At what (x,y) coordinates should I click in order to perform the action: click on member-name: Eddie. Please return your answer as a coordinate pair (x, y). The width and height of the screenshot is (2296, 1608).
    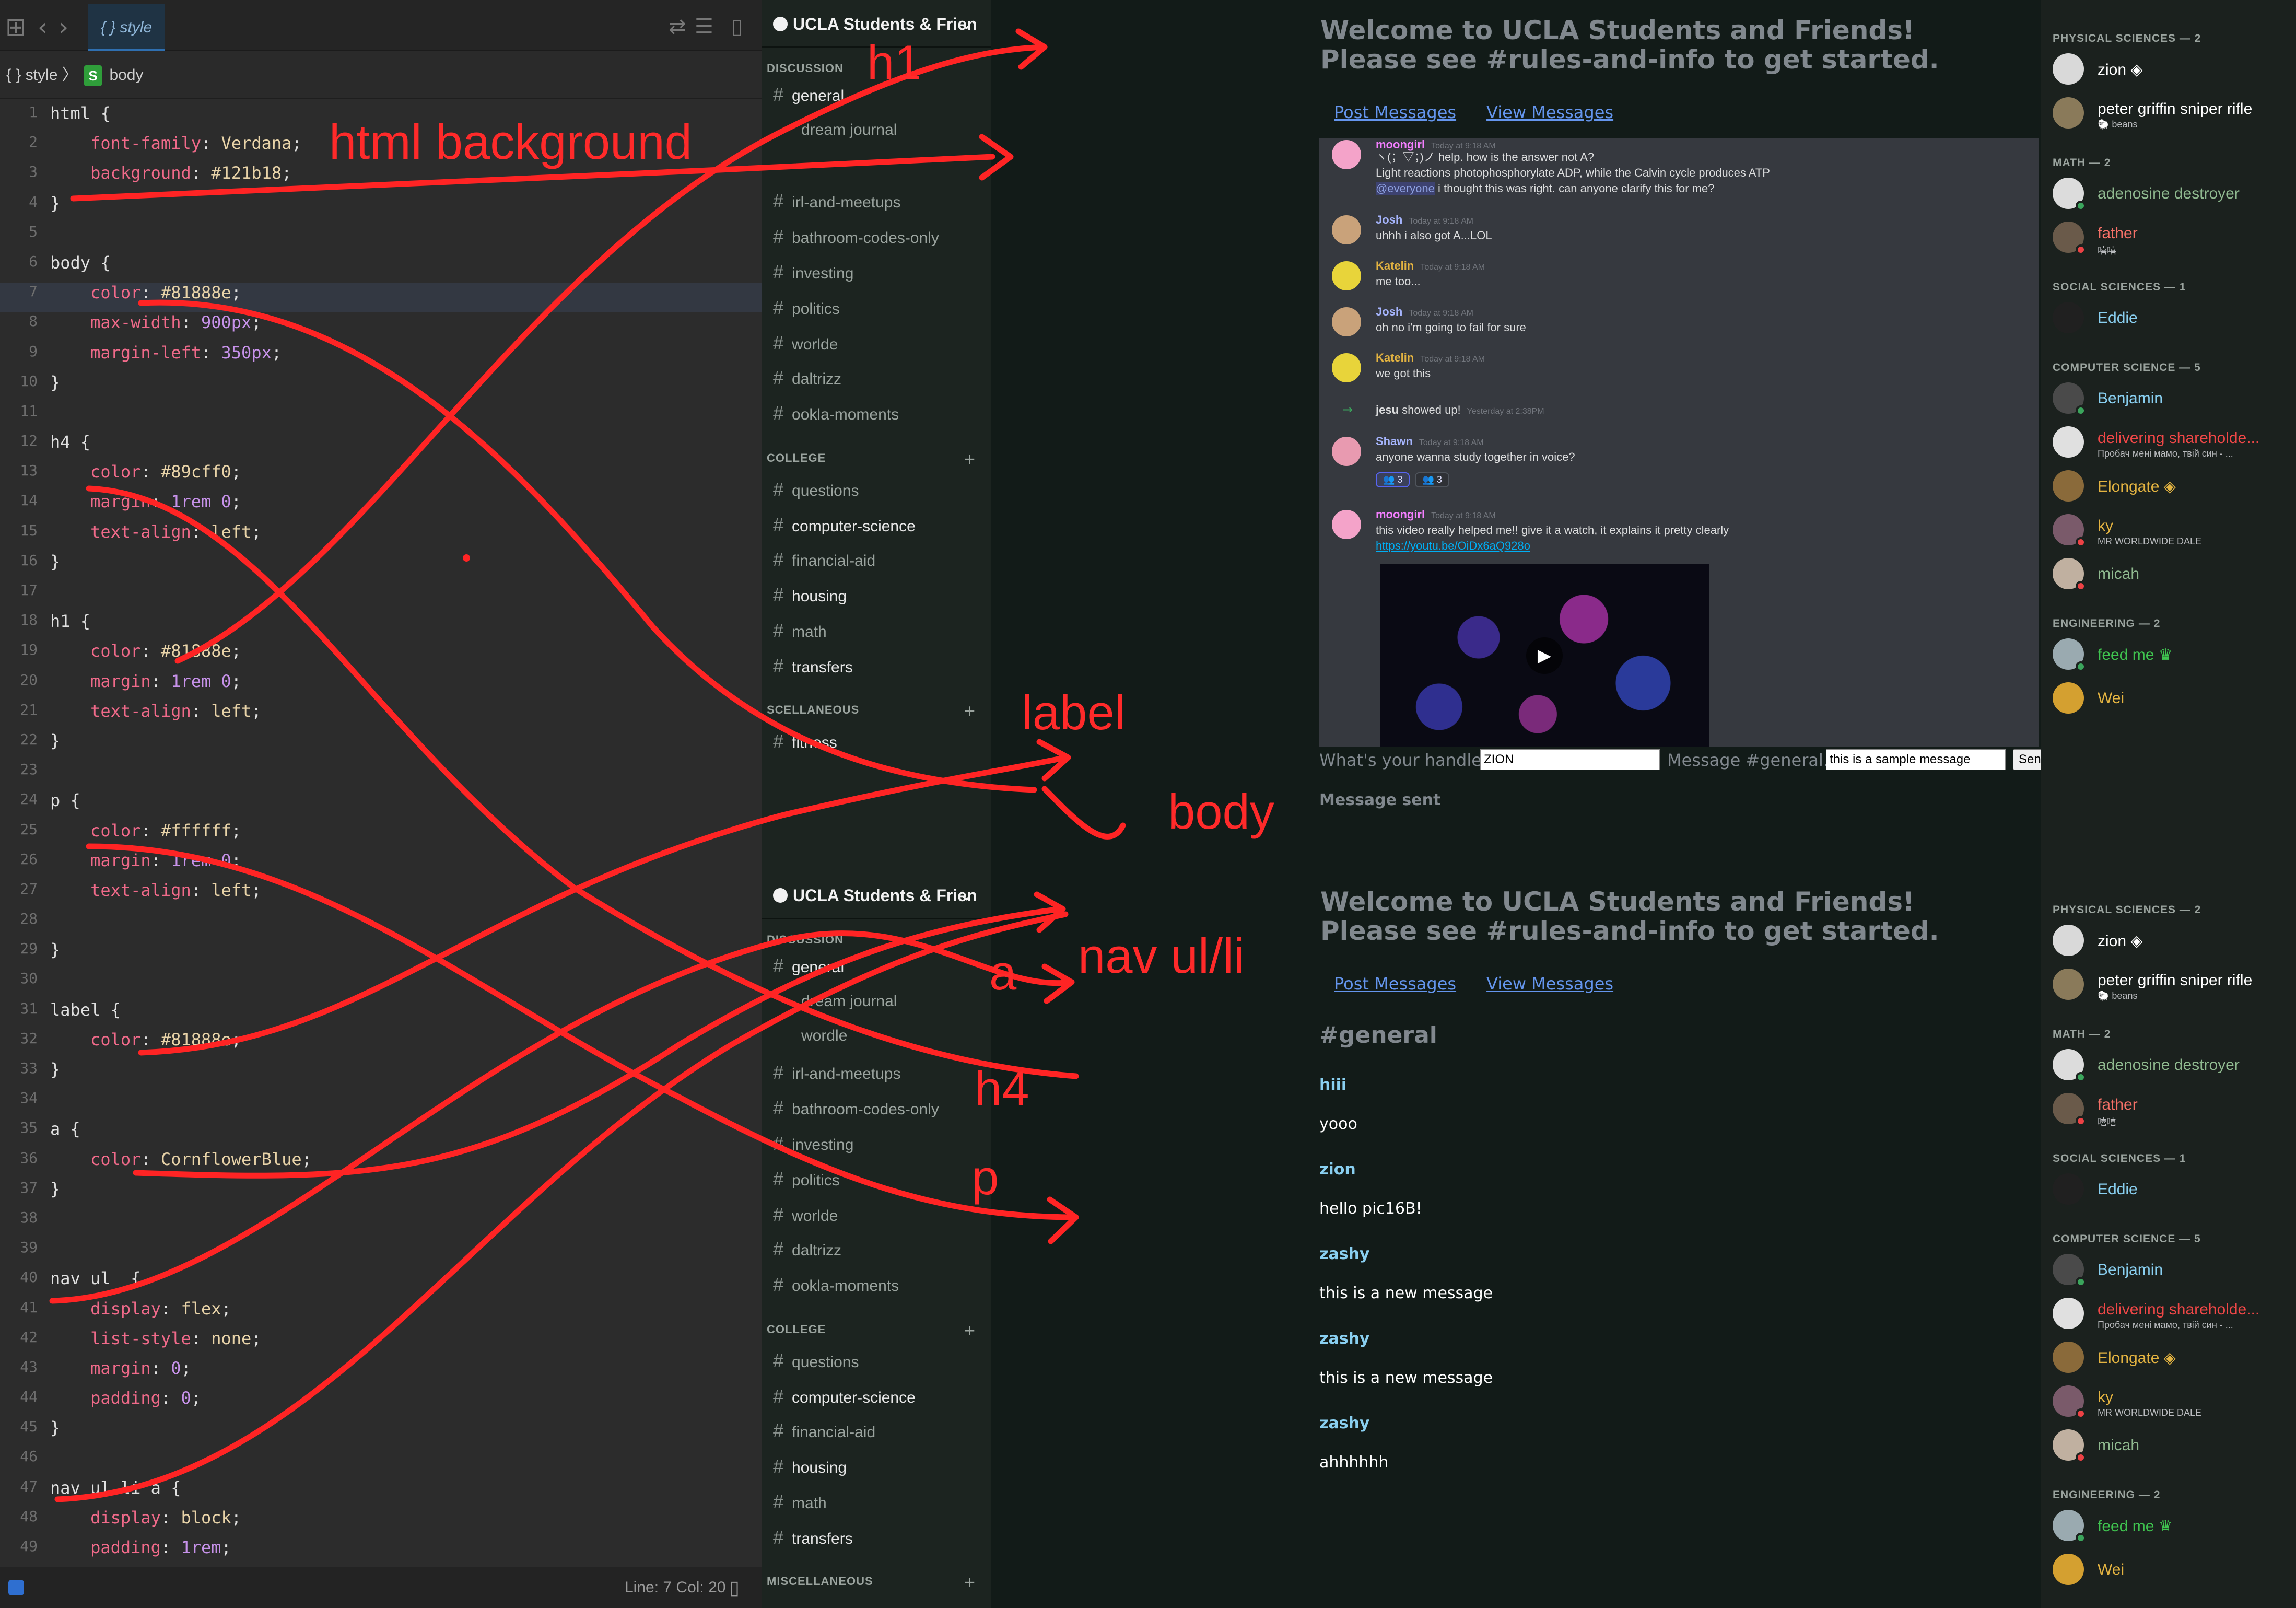
    Looking at the image, I should click on (2118, 1189).